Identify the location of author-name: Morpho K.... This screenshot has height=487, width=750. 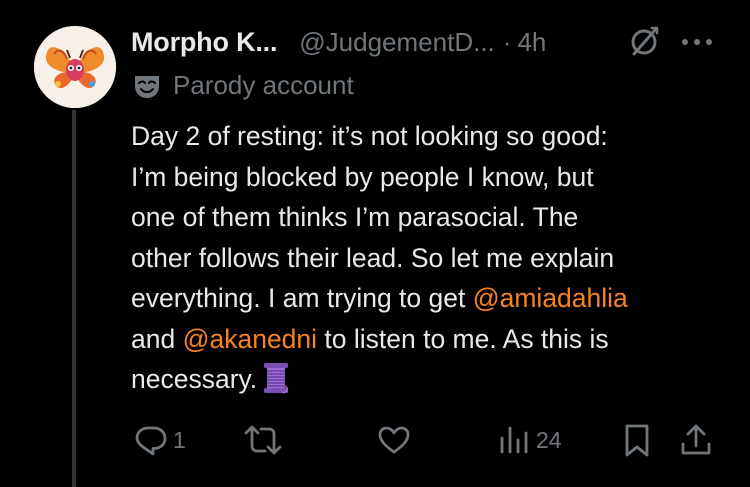
(204, 42).